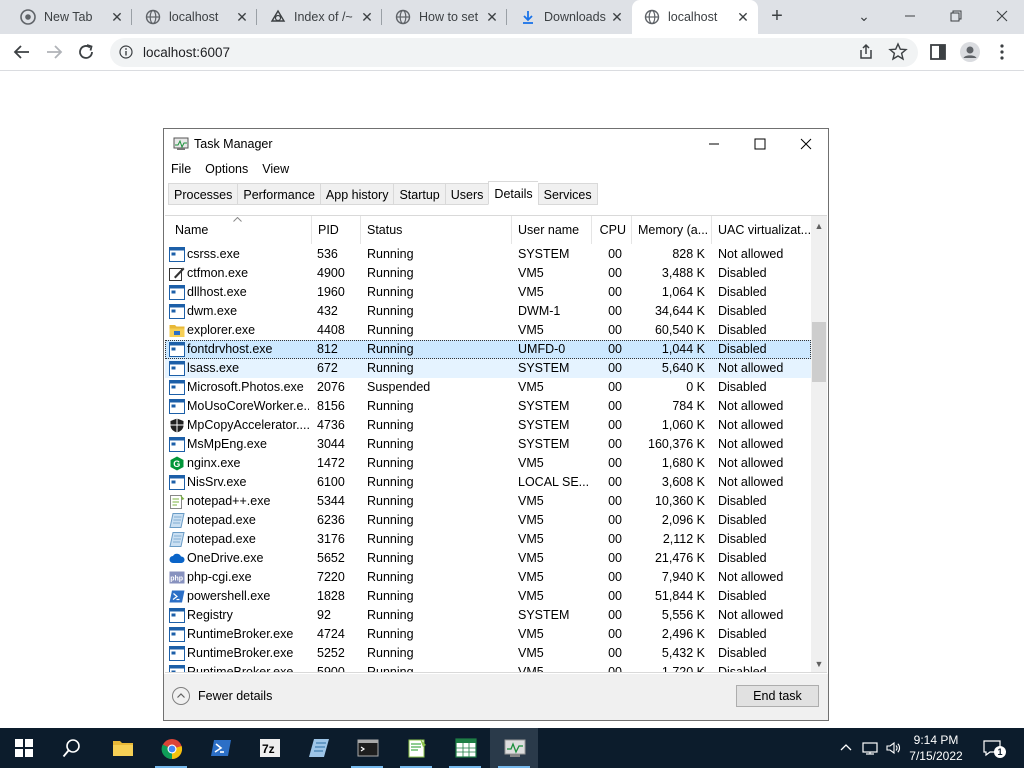 This screenshot has width=1024, height=768. I want to click on share-icon, so click(866, 52).